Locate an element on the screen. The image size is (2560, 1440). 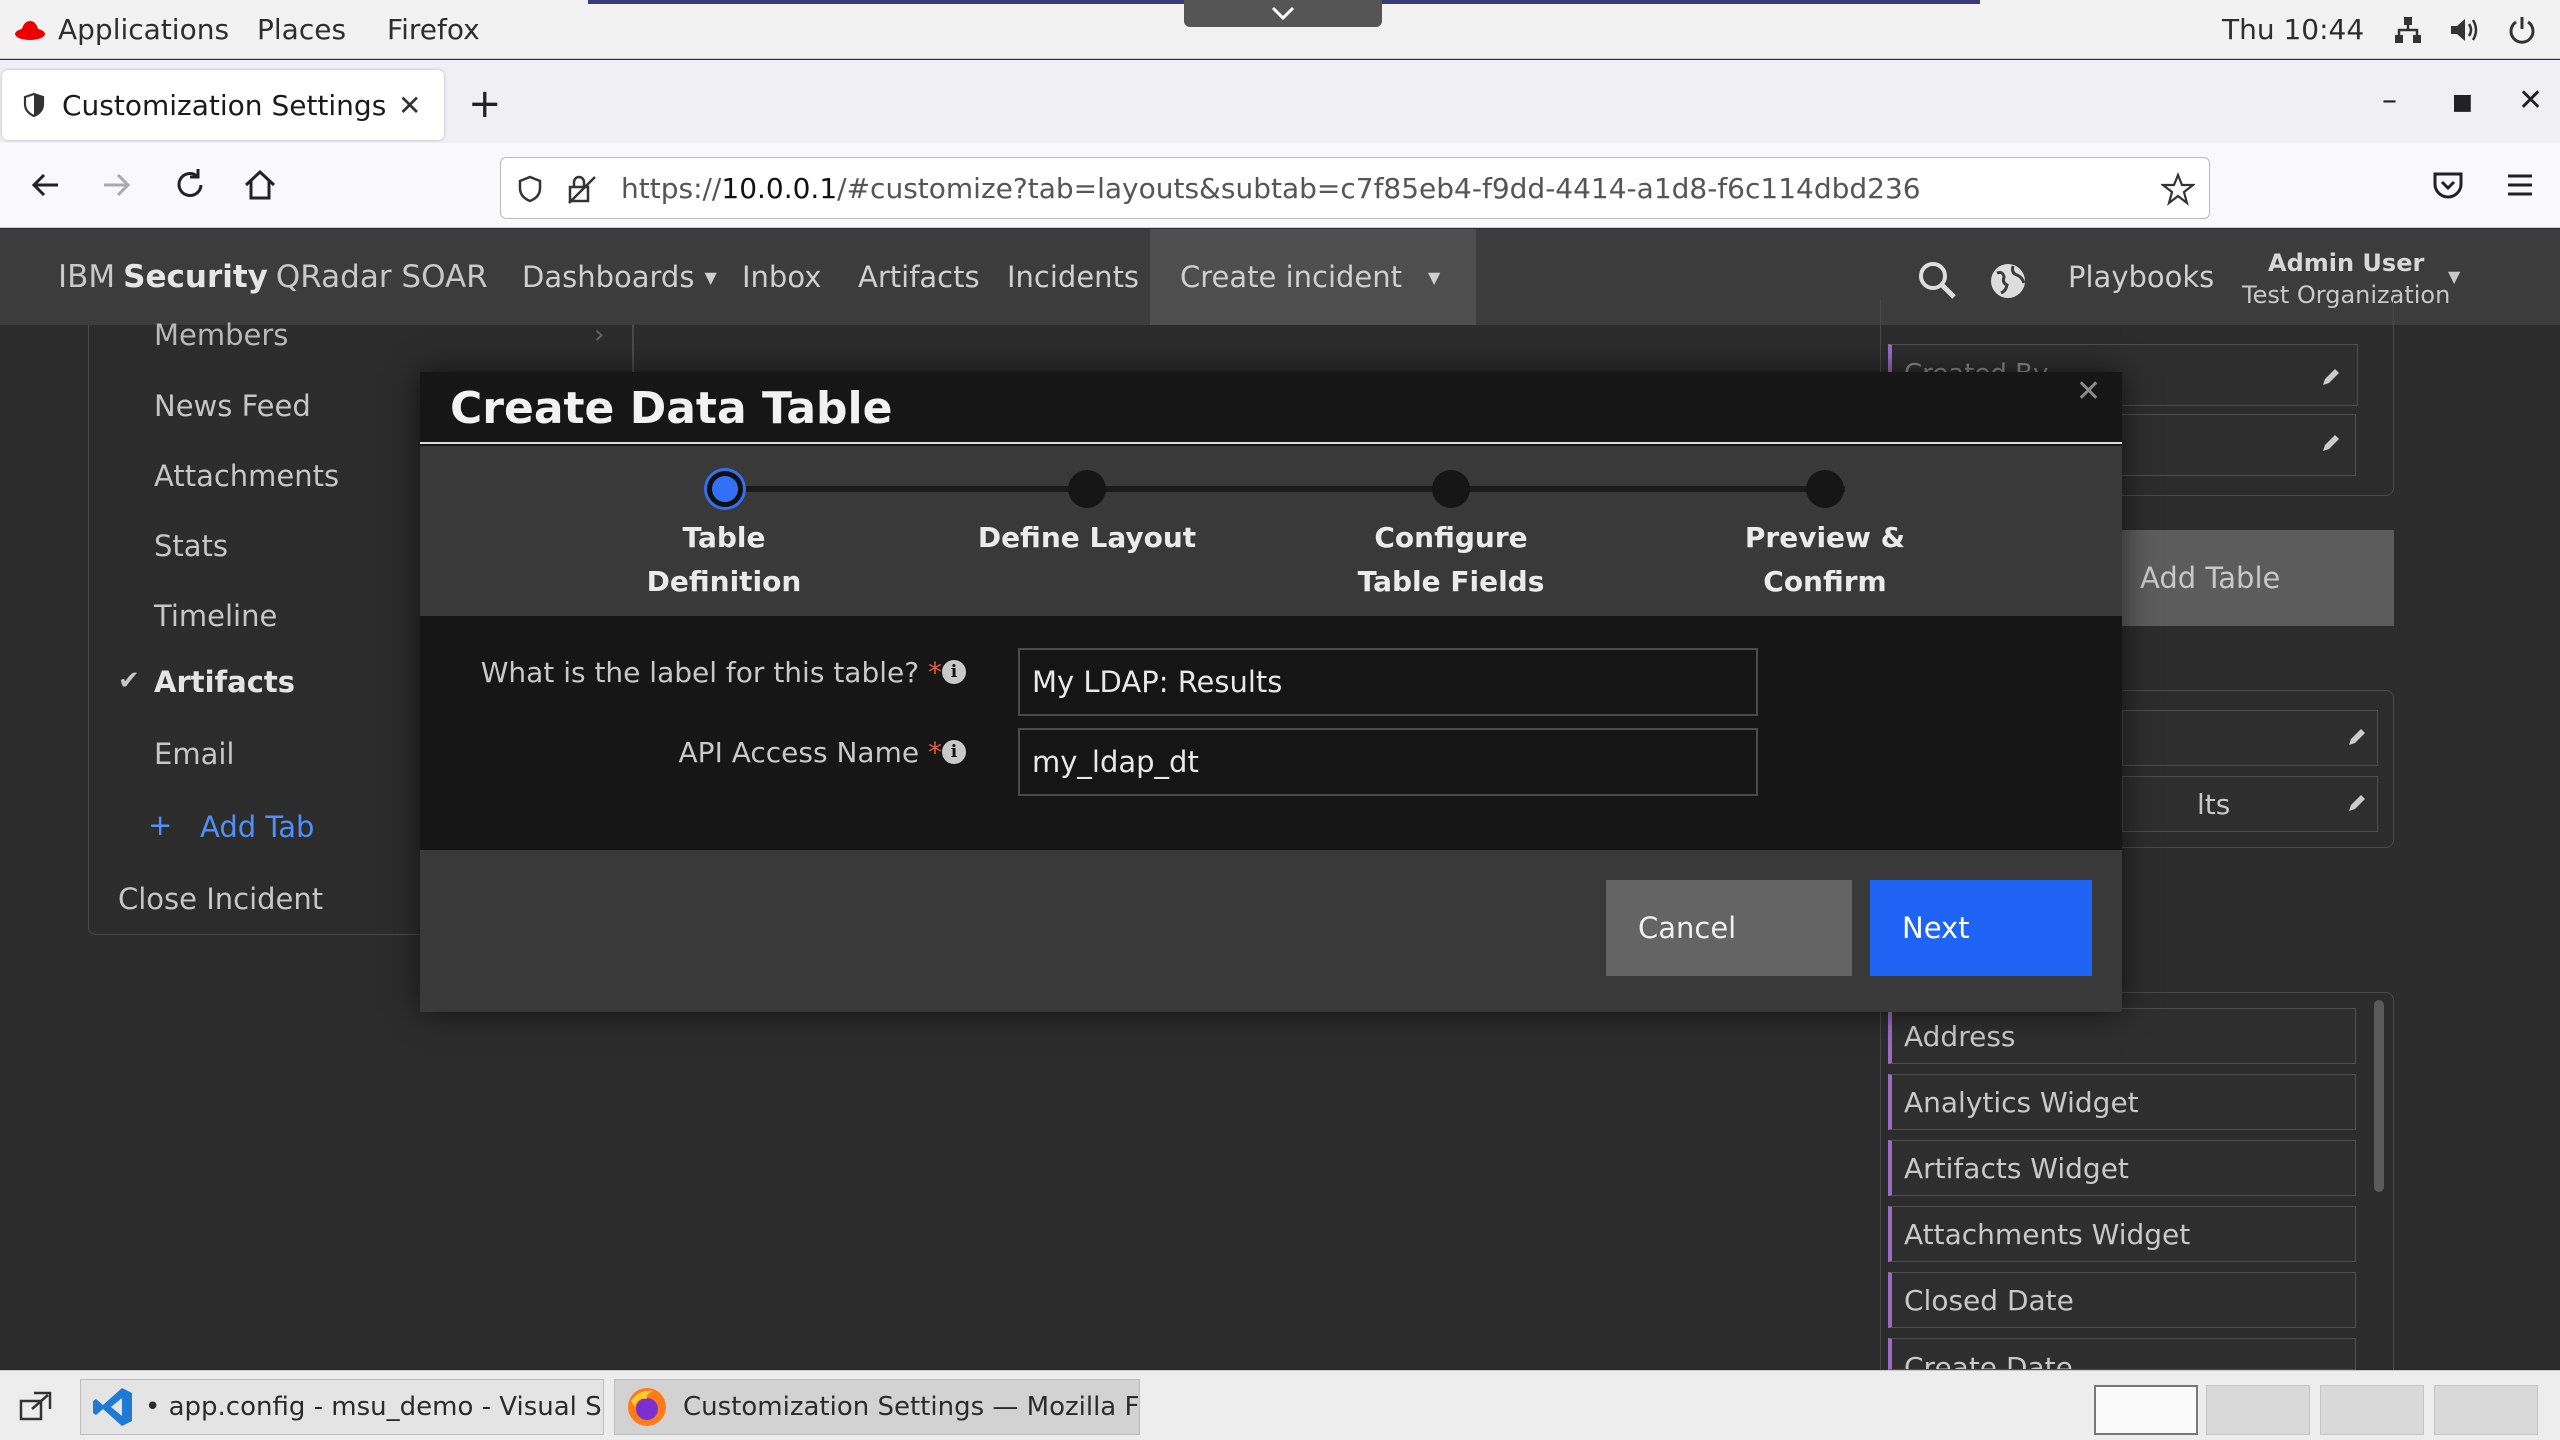
widget-closed-date: Closed Date is located at coordinates (2122, 1300).